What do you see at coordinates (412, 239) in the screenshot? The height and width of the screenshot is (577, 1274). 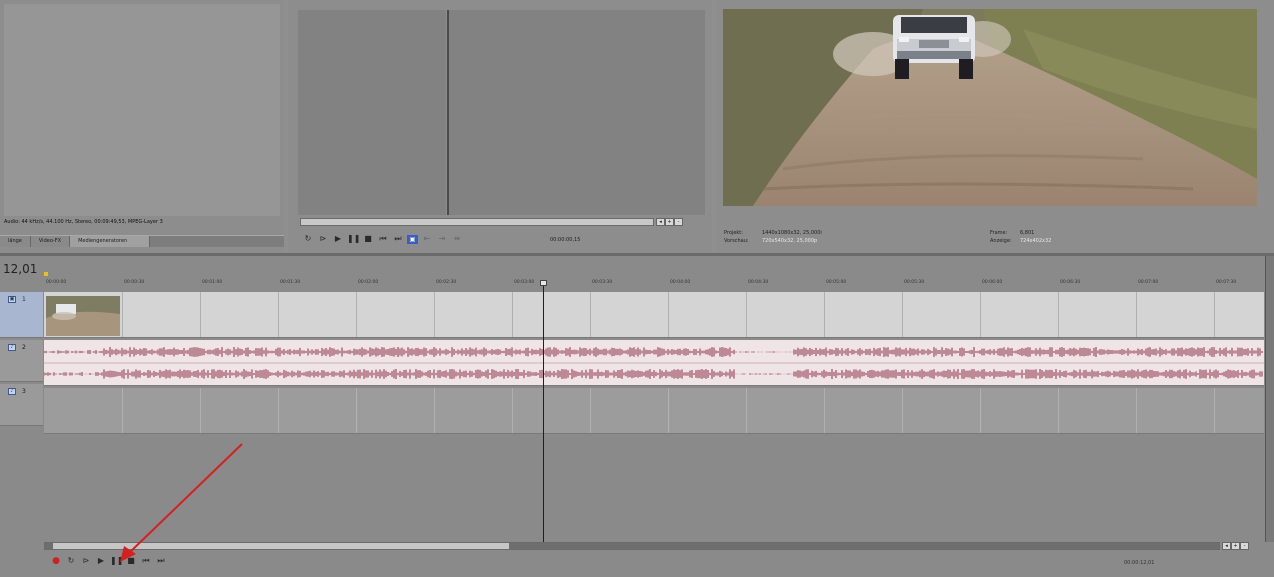 I see `monitor-icon: ▣` at bounding box center [412, 239].